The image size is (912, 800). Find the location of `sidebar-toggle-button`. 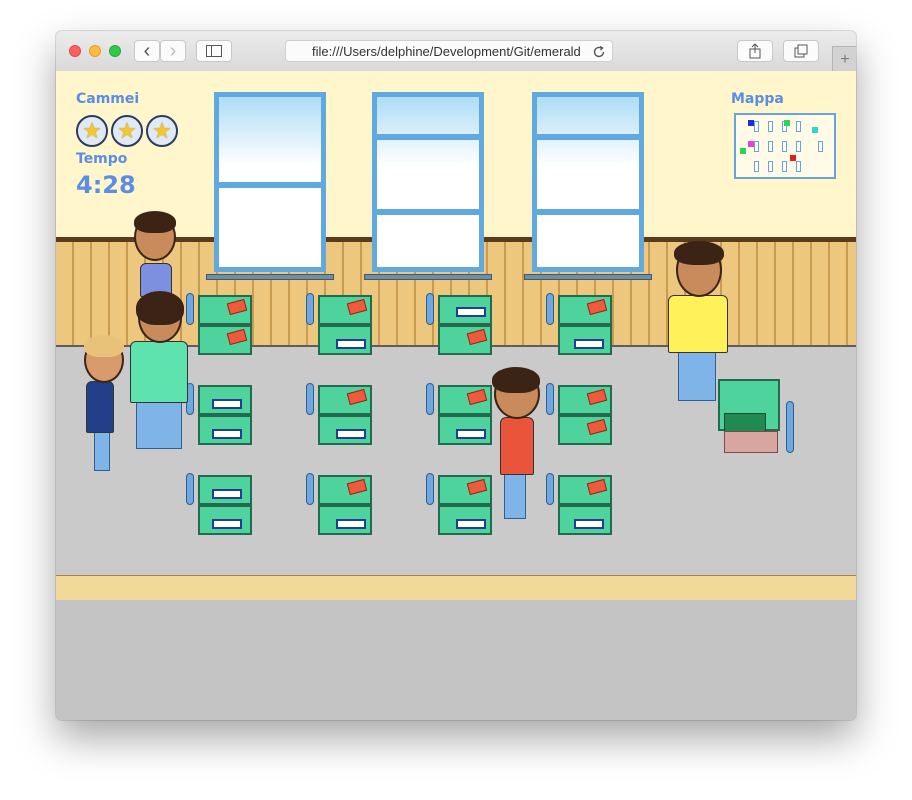

sidebar-toggle-button is located at coordinates (214, 51).